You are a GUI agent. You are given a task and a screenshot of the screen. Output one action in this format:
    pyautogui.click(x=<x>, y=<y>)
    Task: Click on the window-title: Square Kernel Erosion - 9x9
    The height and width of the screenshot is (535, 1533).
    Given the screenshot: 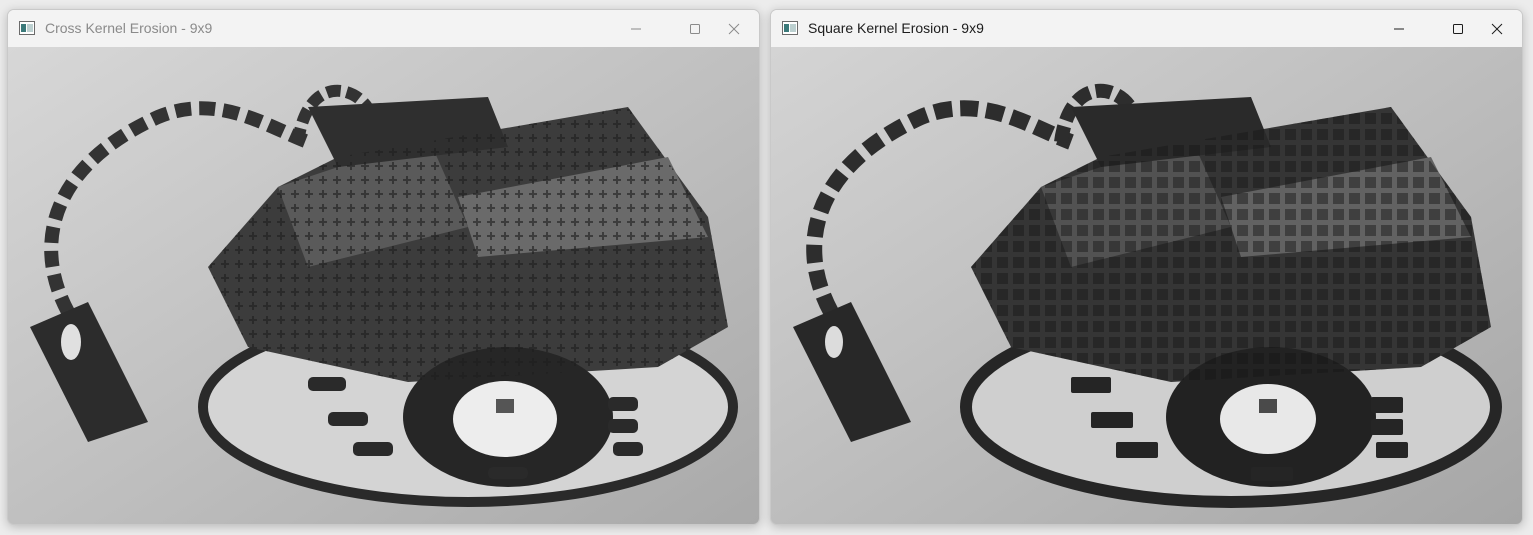 What is the action you would take?
    pyautogui.click(x=896, y=28)
    